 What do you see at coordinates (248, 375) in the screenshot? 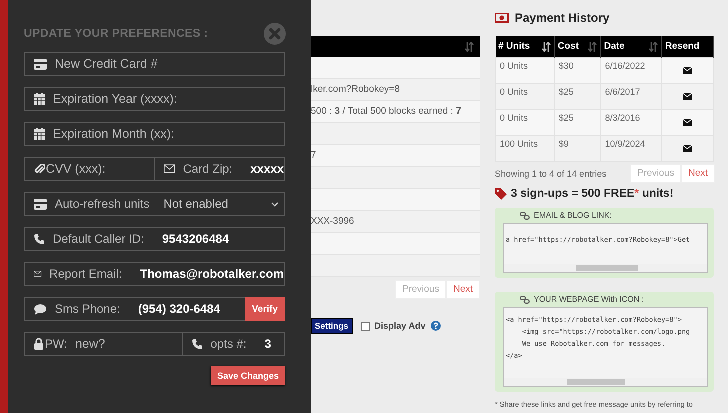
I see `save-changes-button: Save Changes` at bounding box center [248, 375].